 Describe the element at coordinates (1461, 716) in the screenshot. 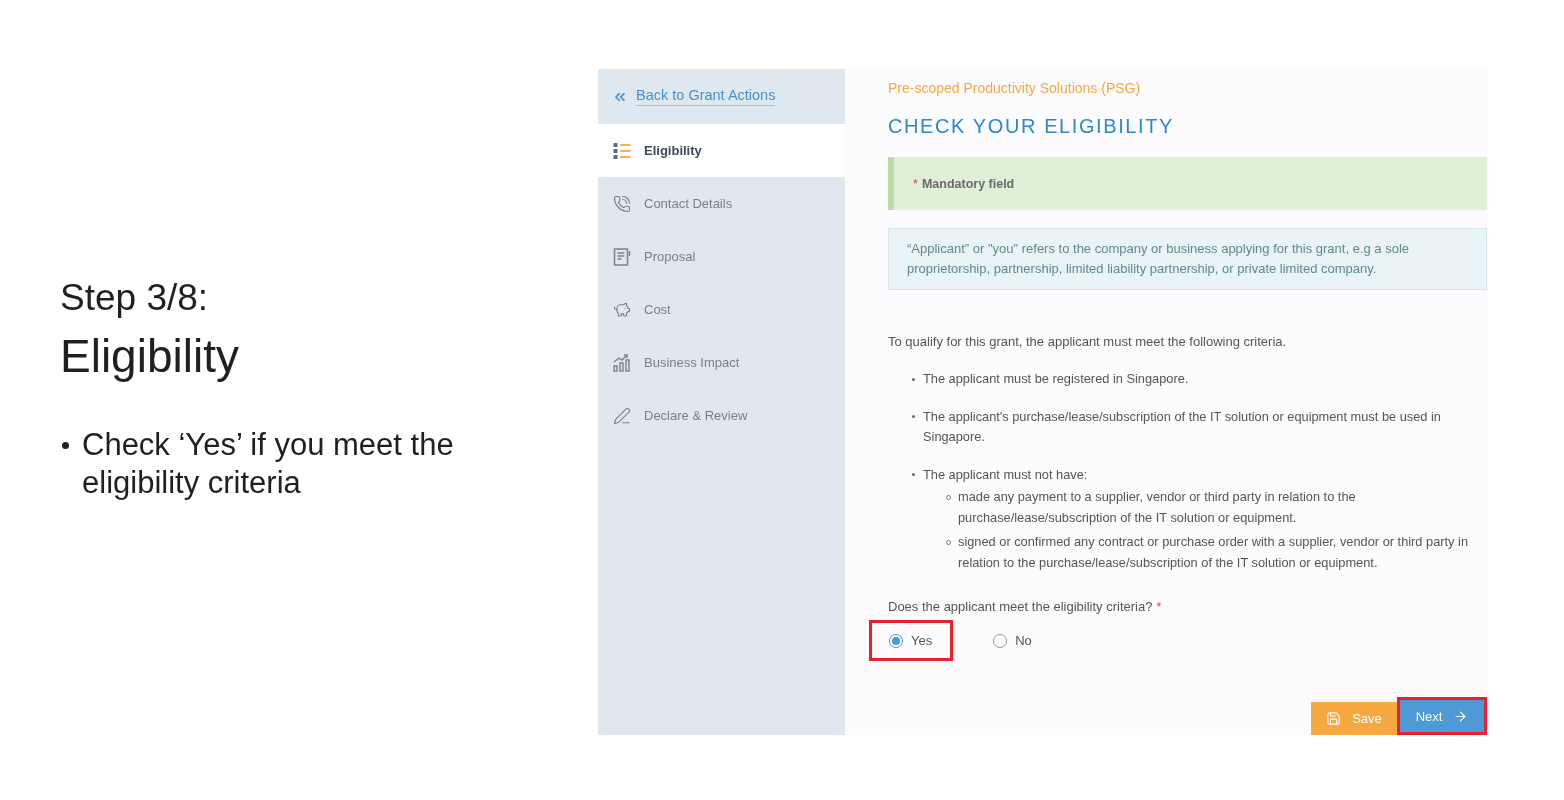

I see `arrow-right-icon` at that location.